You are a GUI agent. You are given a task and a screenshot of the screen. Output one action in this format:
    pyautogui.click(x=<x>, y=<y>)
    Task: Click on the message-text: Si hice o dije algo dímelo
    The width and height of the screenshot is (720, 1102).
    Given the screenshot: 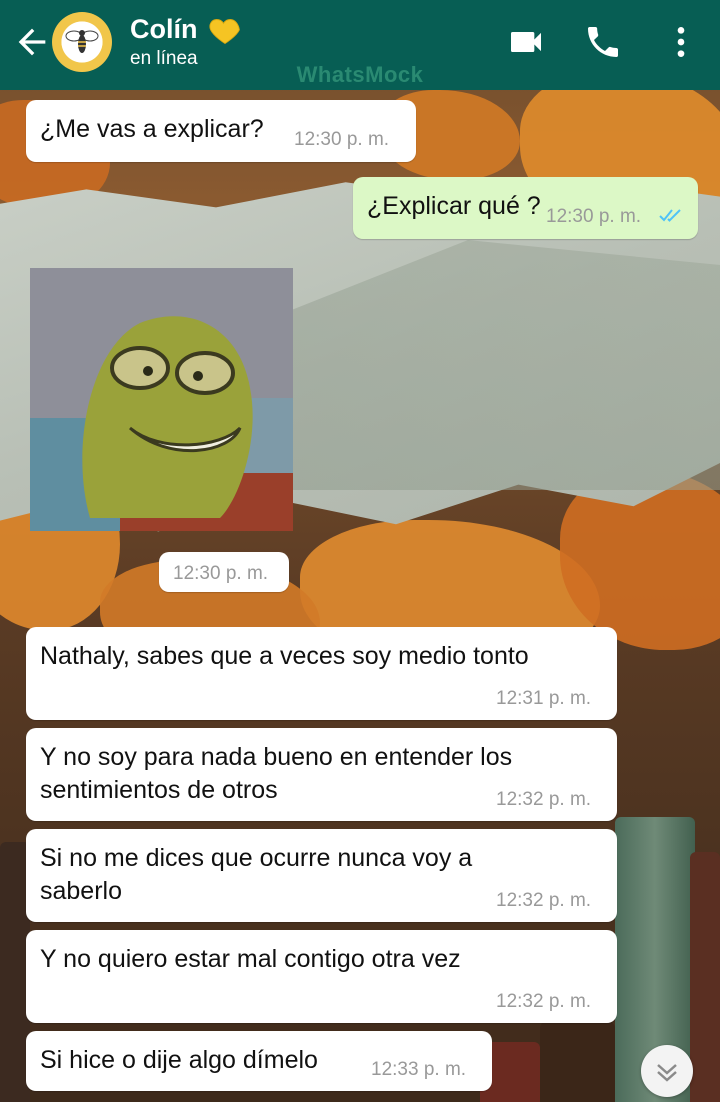 What is the action you would take?
    pyautogui.click(x=179, y=1060)
    